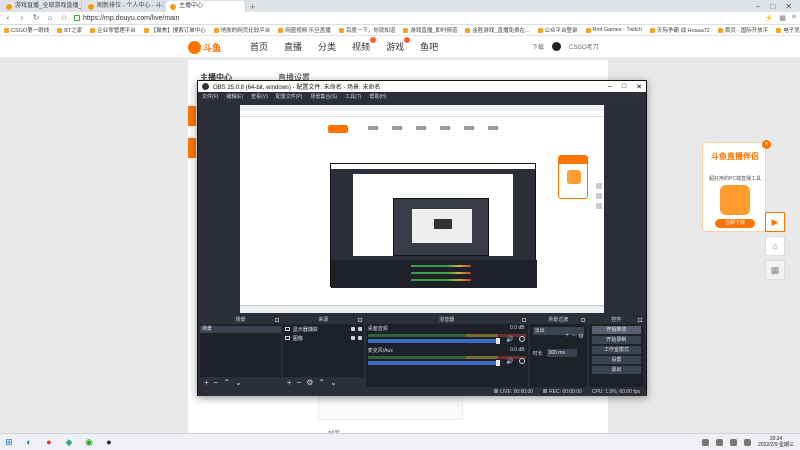 The width and height of the screenshot is (800, 450). Describe the element at coordinates (616, 370) in the screenshot. I see `exit-button: 退出` at that location.